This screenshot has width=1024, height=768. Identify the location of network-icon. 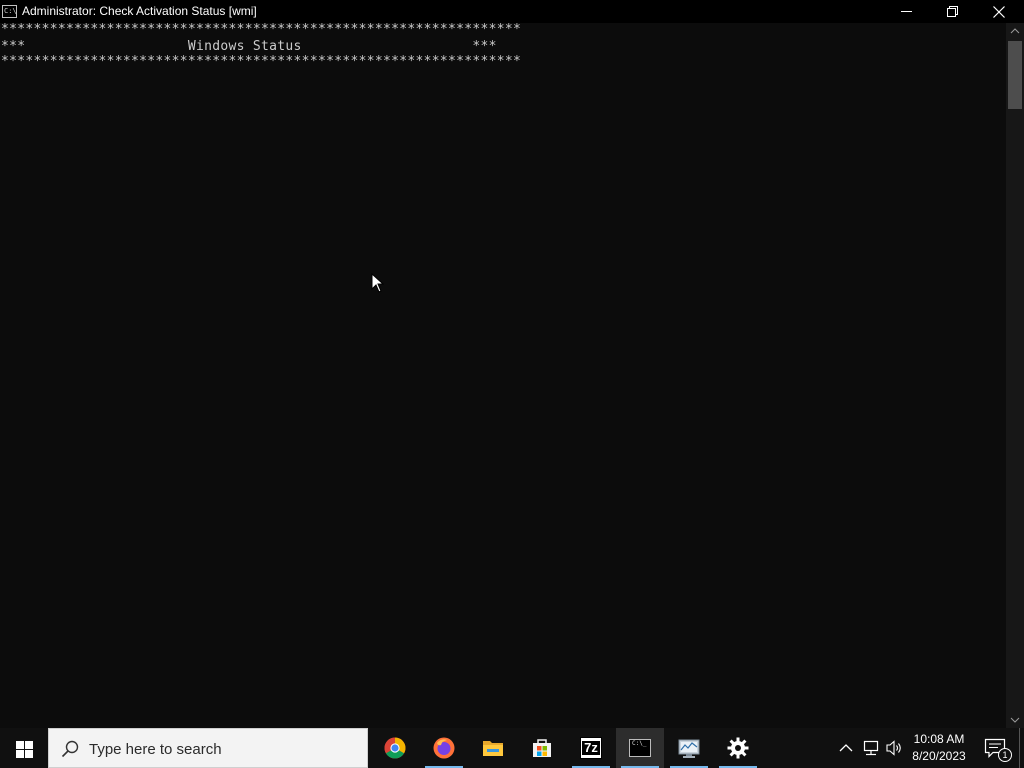
(871, 748).